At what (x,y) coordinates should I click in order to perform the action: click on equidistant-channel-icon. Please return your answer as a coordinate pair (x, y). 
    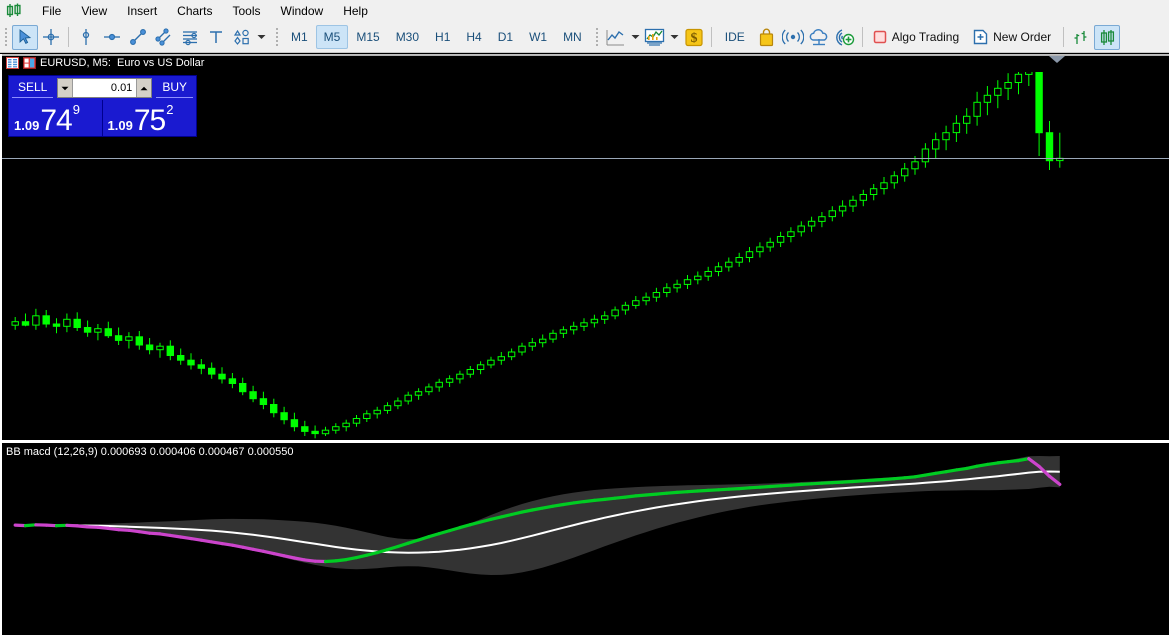
    Looking at the image, I should click on (164, 37).